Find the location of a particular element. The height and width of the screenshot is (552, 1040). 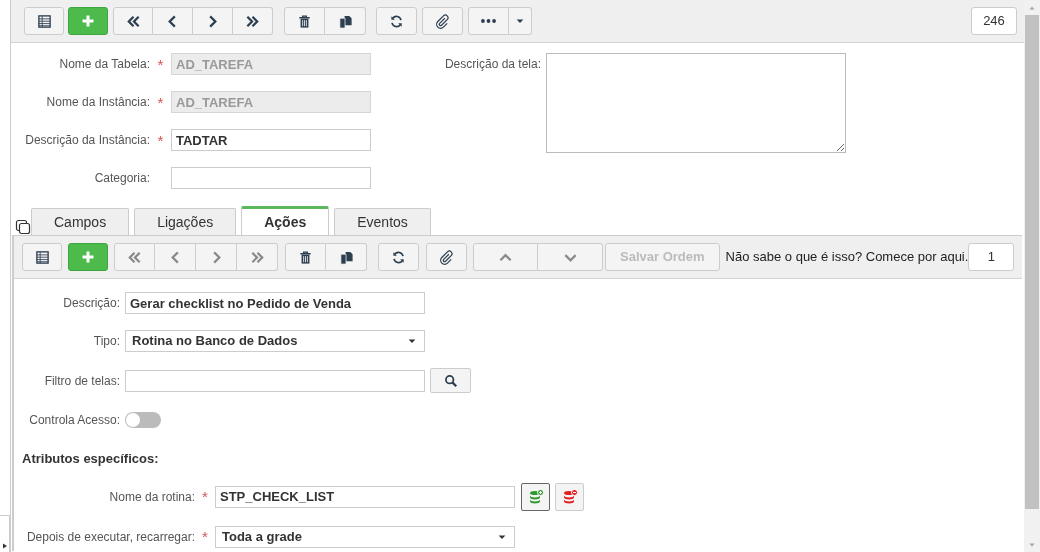

field-label: Categoria: is located at coordinates (121, 178).